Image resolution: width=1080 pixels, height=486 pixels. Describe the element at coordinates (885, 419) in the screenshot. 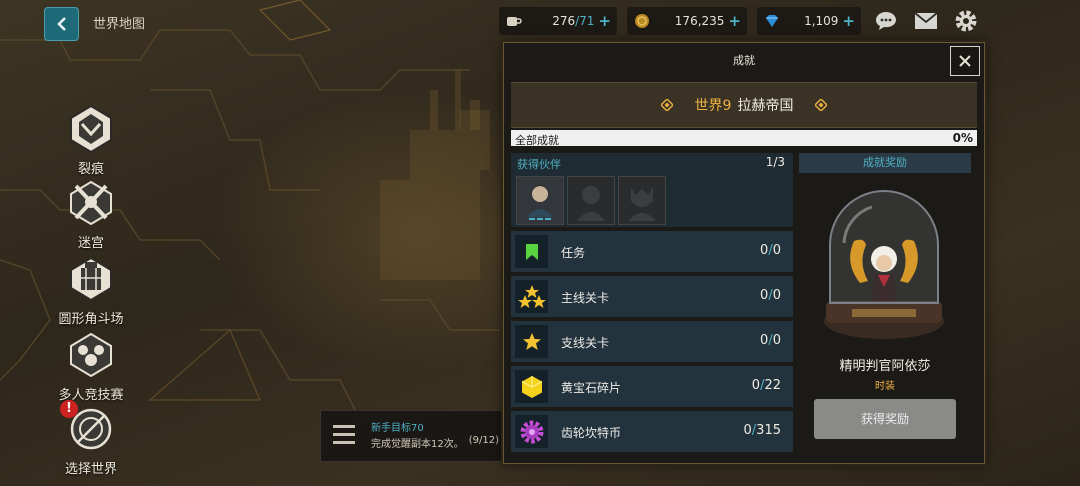

I see `claim-reward-button: 获得奖励` at that location.